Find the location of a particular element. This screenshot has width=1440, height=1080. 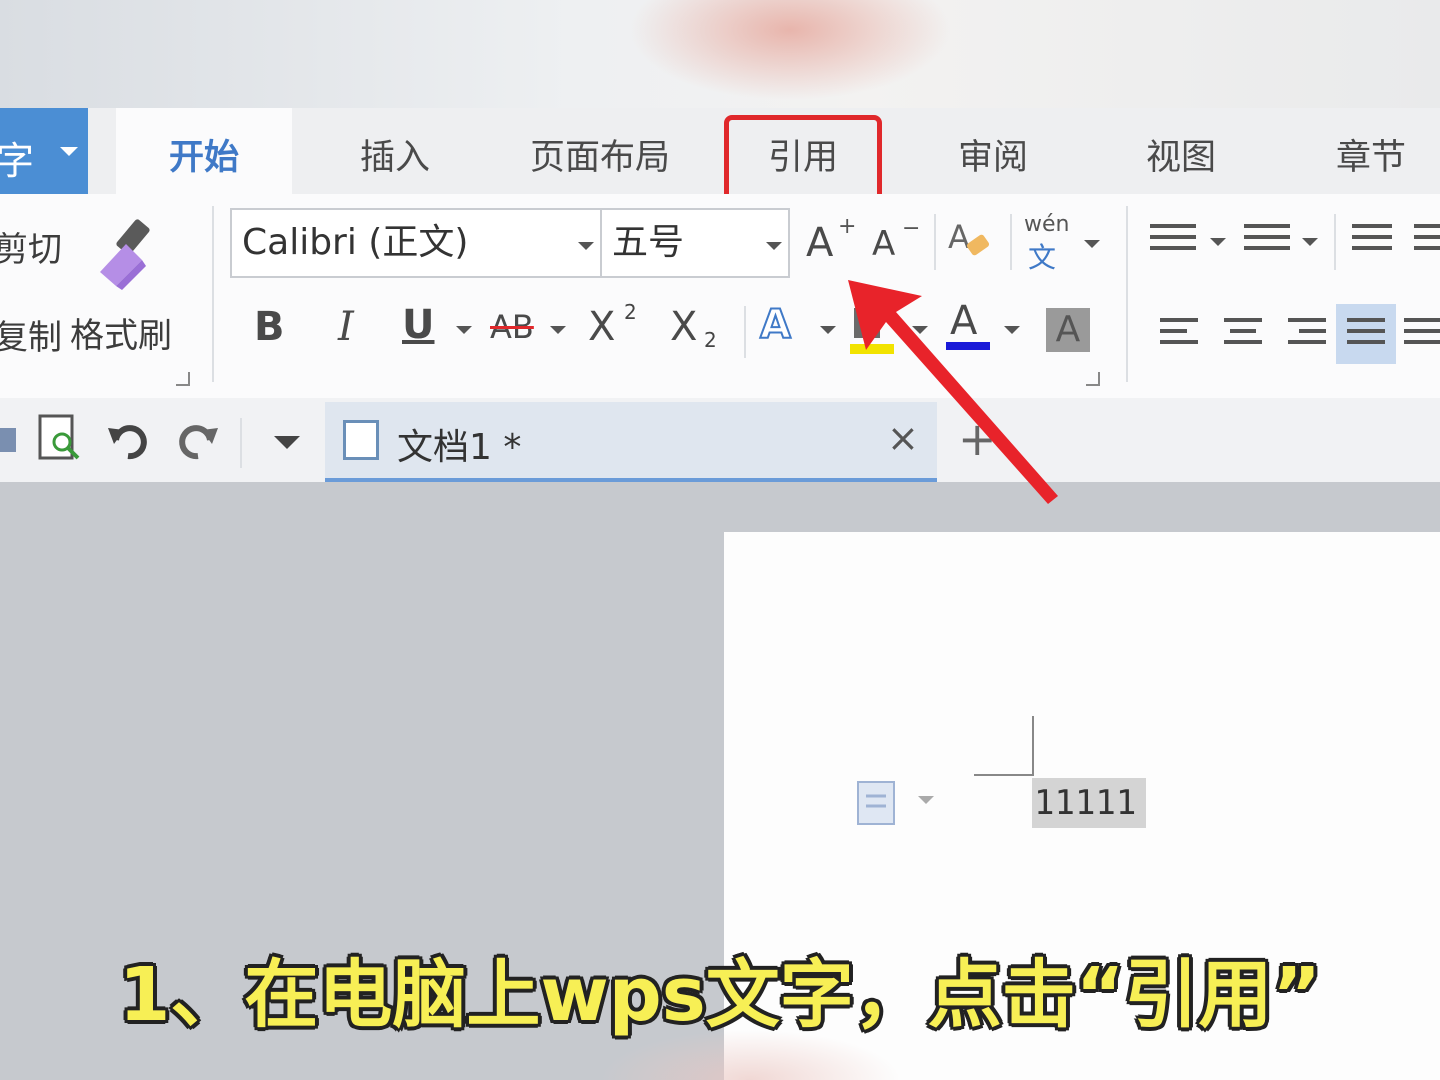

superscript-mark: 2 is located at coordinates (630, 312).